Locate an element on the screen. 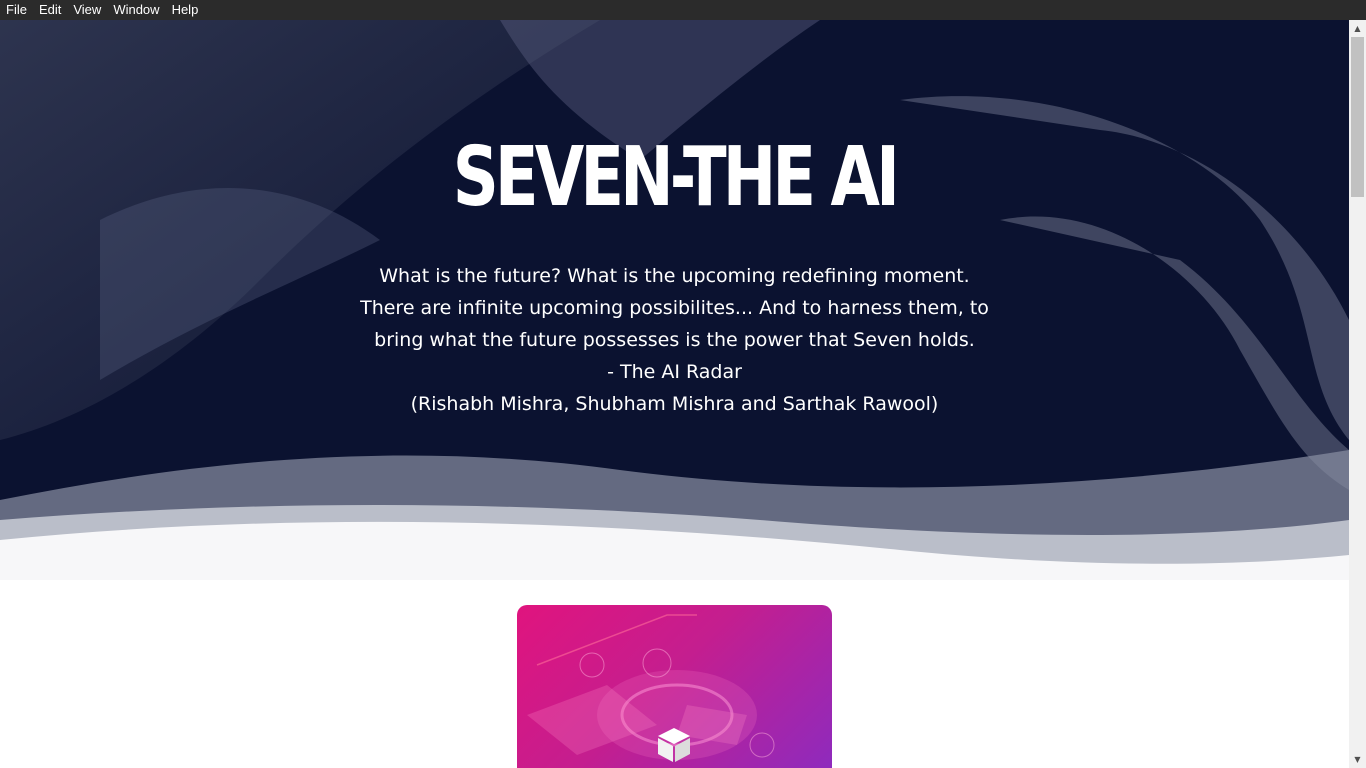 The image size is (1366, 768). menu-window: Window is located at coordinates (136, 10).